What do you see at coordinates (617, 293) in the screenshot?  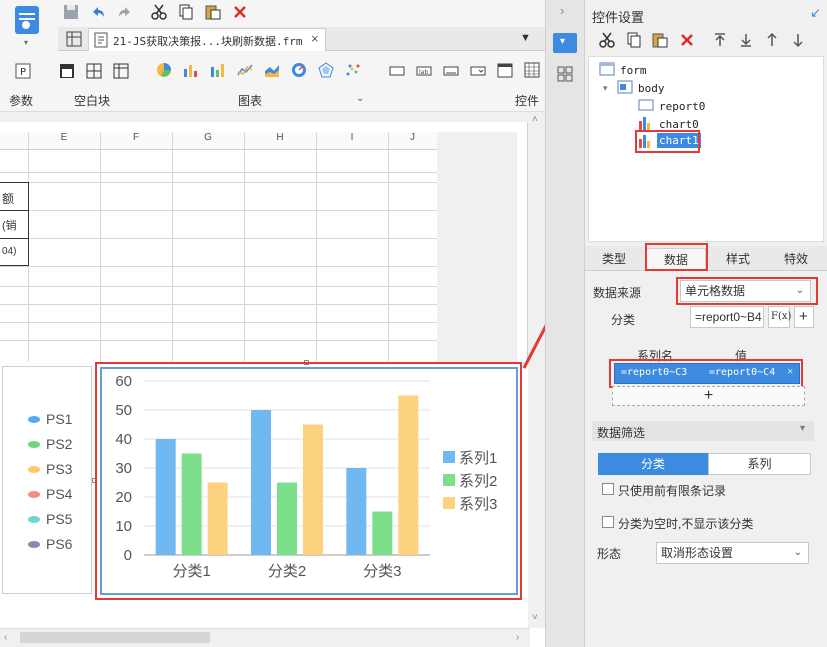 I see `data-source-label: 数据来源` at bounding box center [617, 293].